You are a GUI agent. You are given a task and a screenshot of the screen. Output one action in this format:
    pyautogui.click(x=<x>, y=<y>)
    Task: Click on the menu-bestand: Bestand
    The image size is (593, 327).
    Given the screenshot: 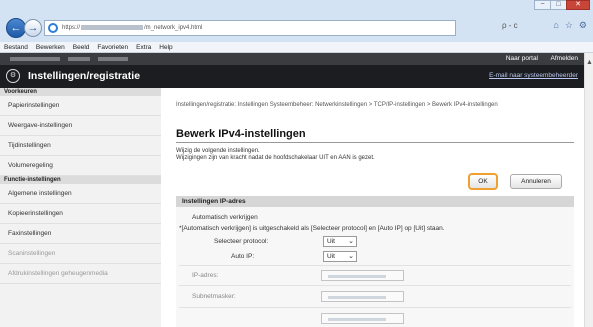 What is the action you would take?
    pyautogui.click(x=16, y=47)
    